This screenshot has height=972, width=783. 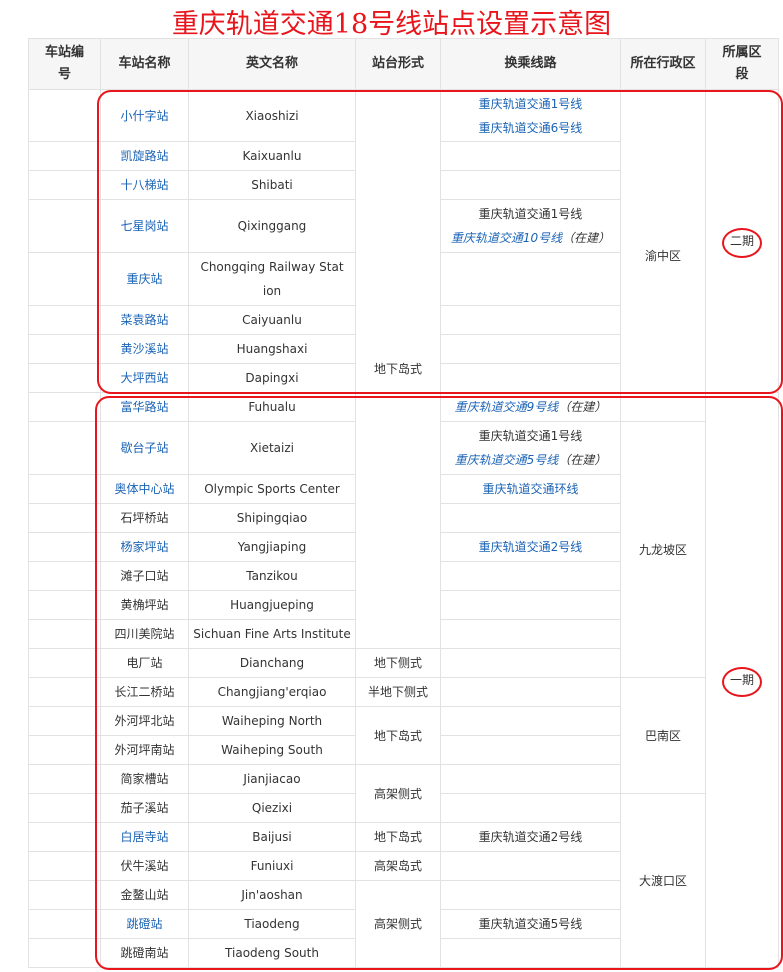 I want to click on transfer-line: 重庆轨道交通9号线（在建）, so click(x=530, y=407).